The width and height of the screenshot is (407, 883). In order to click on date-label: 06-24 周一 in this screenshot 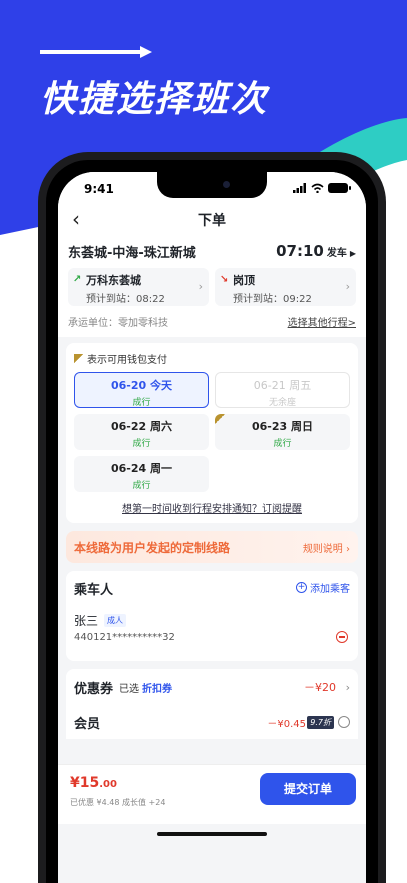, I will do `click(141, 468)`.